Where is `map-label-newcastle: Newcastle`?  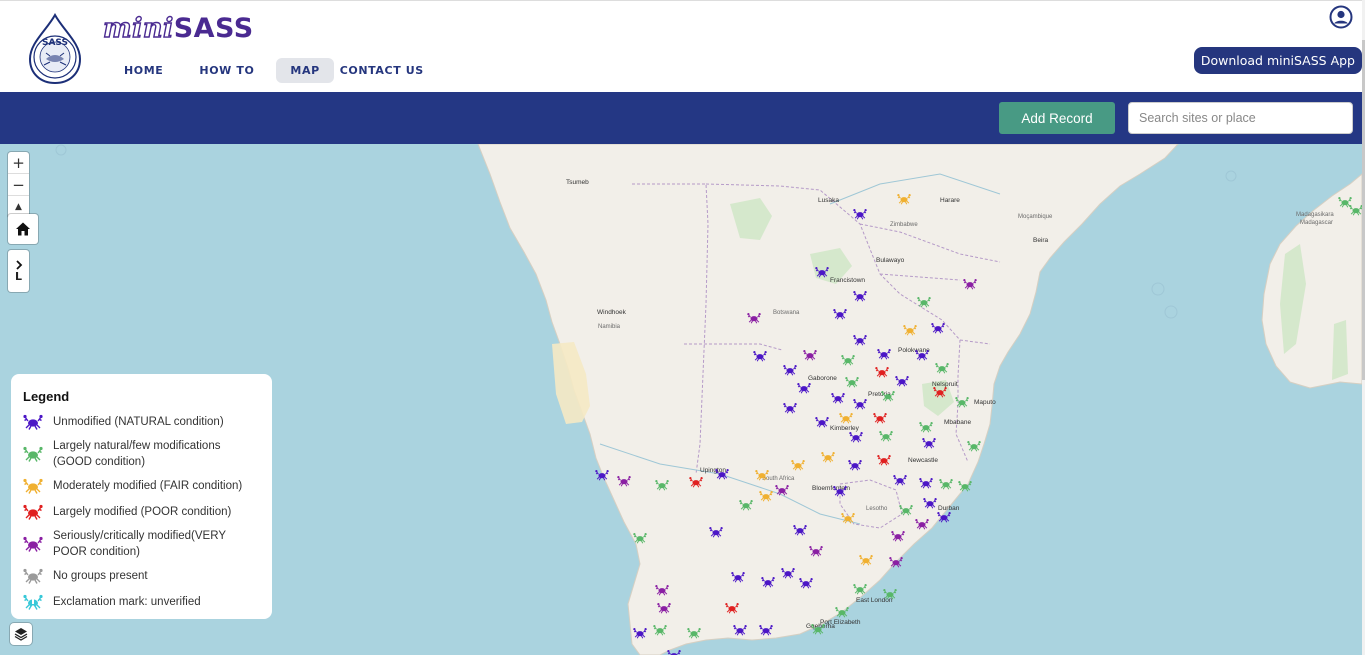
map-label-newcastle: Newcastle is located at coordinates (923, 460).